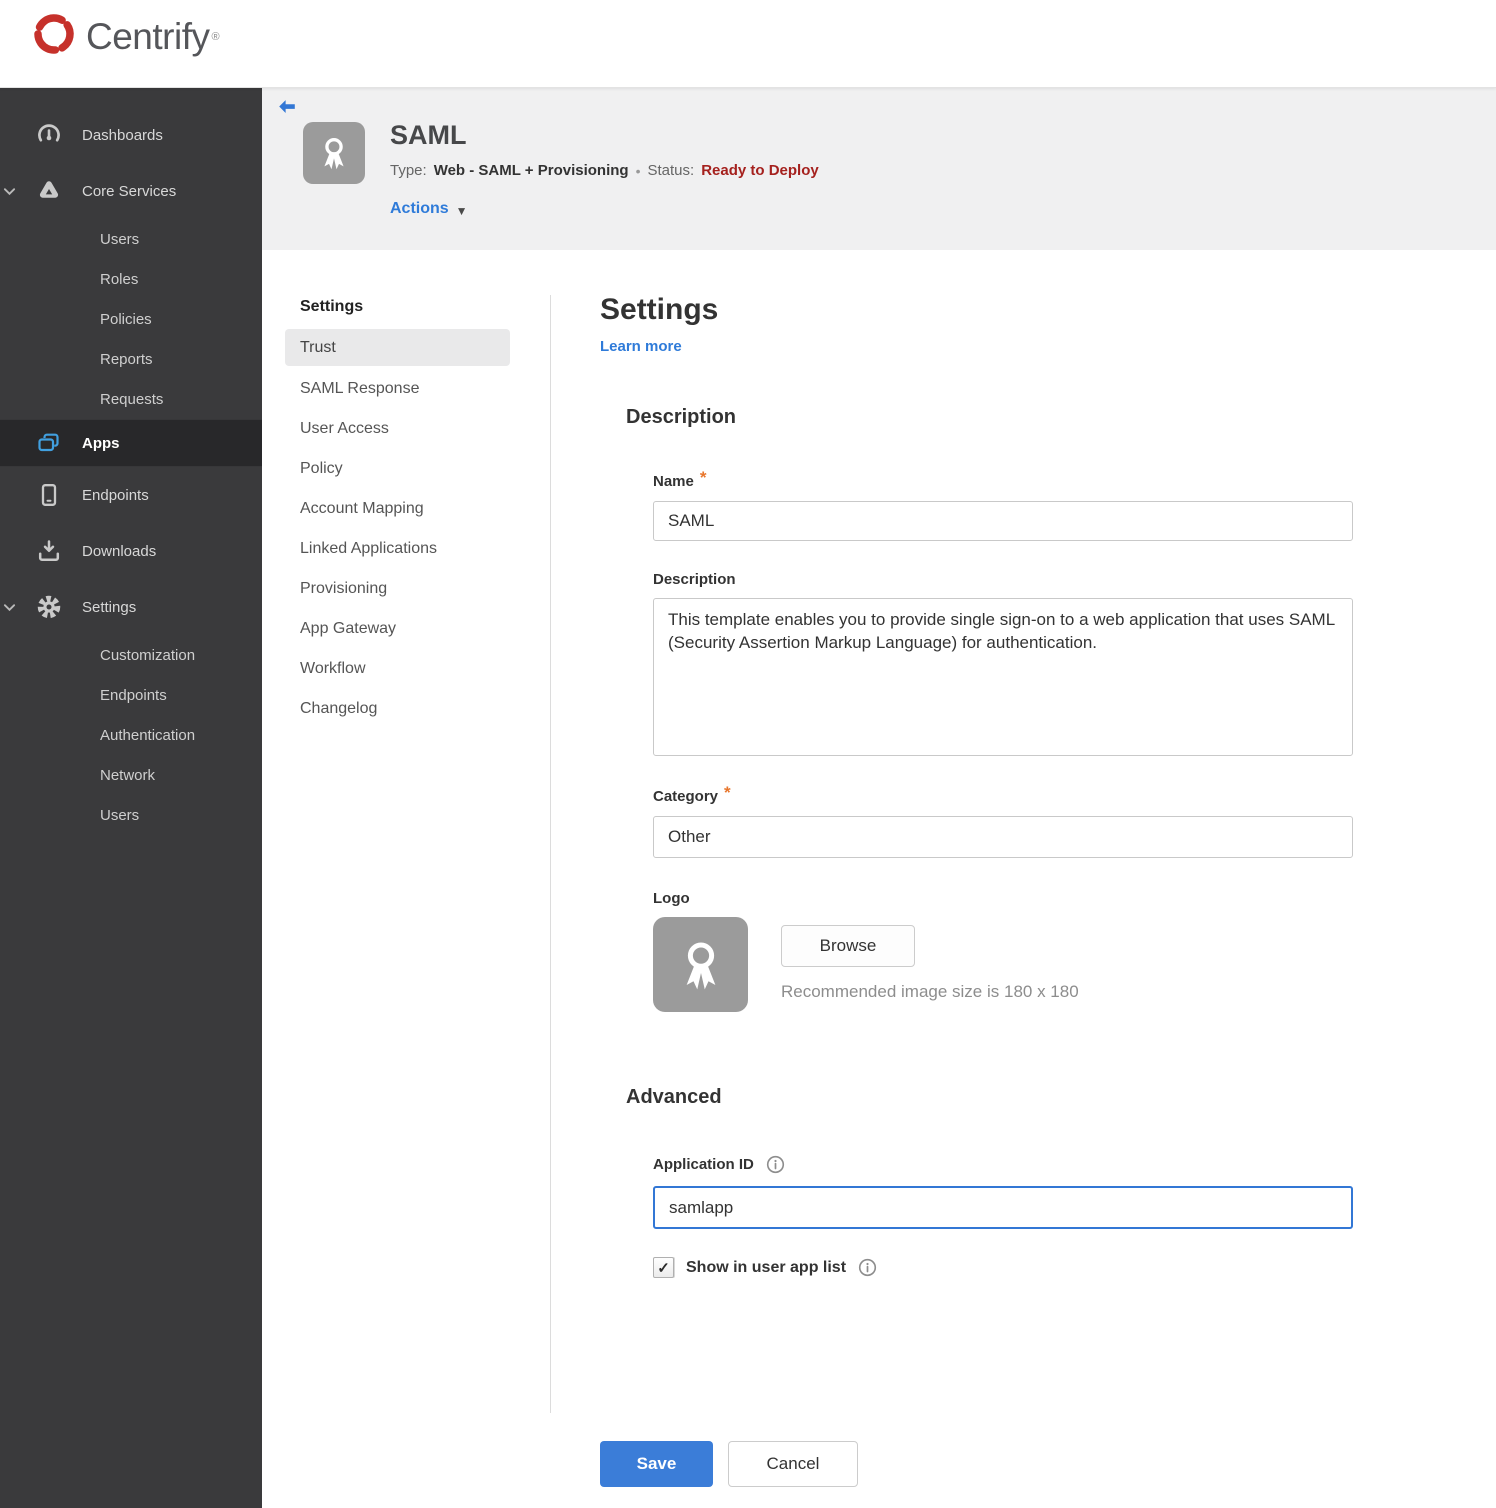 The width and height of the screenshot is (1496, 1508). Describe the element at coordinates (131, 495) in the screenshot. I see `sidebar-item-endpoints: Endpoints` at that location.